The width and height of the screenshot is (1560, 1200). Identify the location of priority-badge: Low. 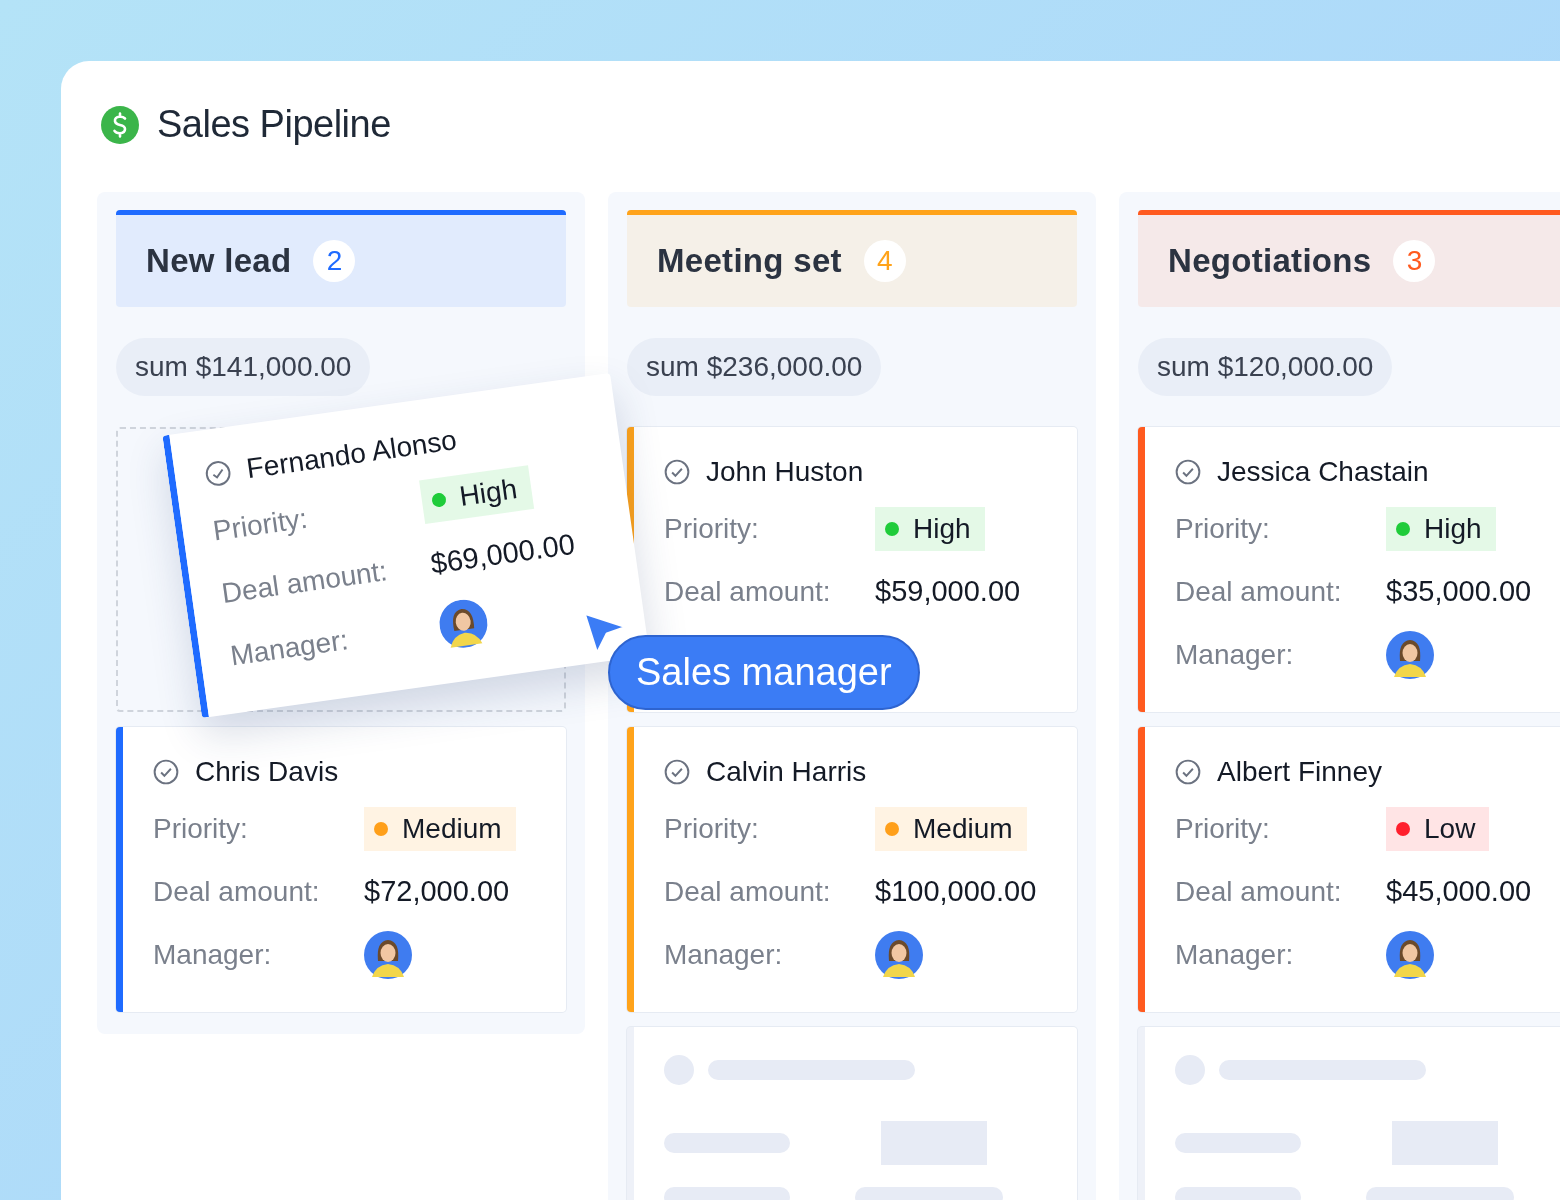
(1438, 828).